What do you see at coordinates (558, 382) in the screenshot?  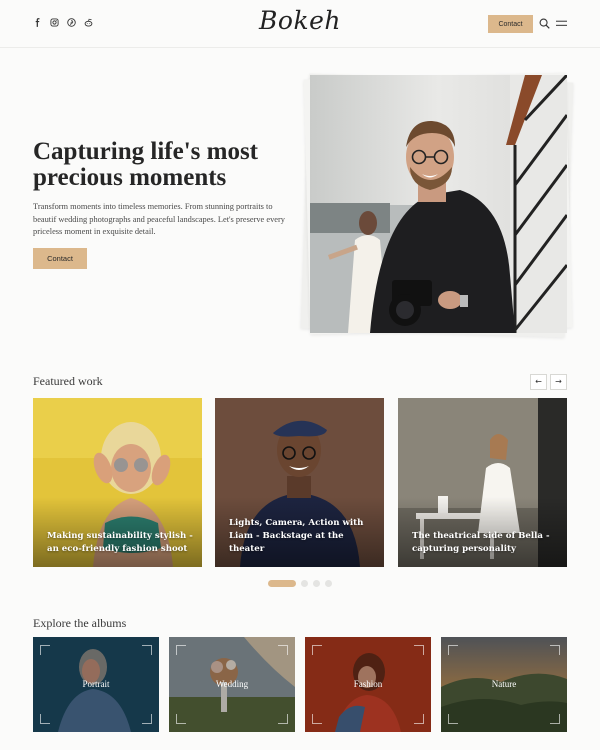 I see `carousel-next-button: →` at bounding box center [558, 382].